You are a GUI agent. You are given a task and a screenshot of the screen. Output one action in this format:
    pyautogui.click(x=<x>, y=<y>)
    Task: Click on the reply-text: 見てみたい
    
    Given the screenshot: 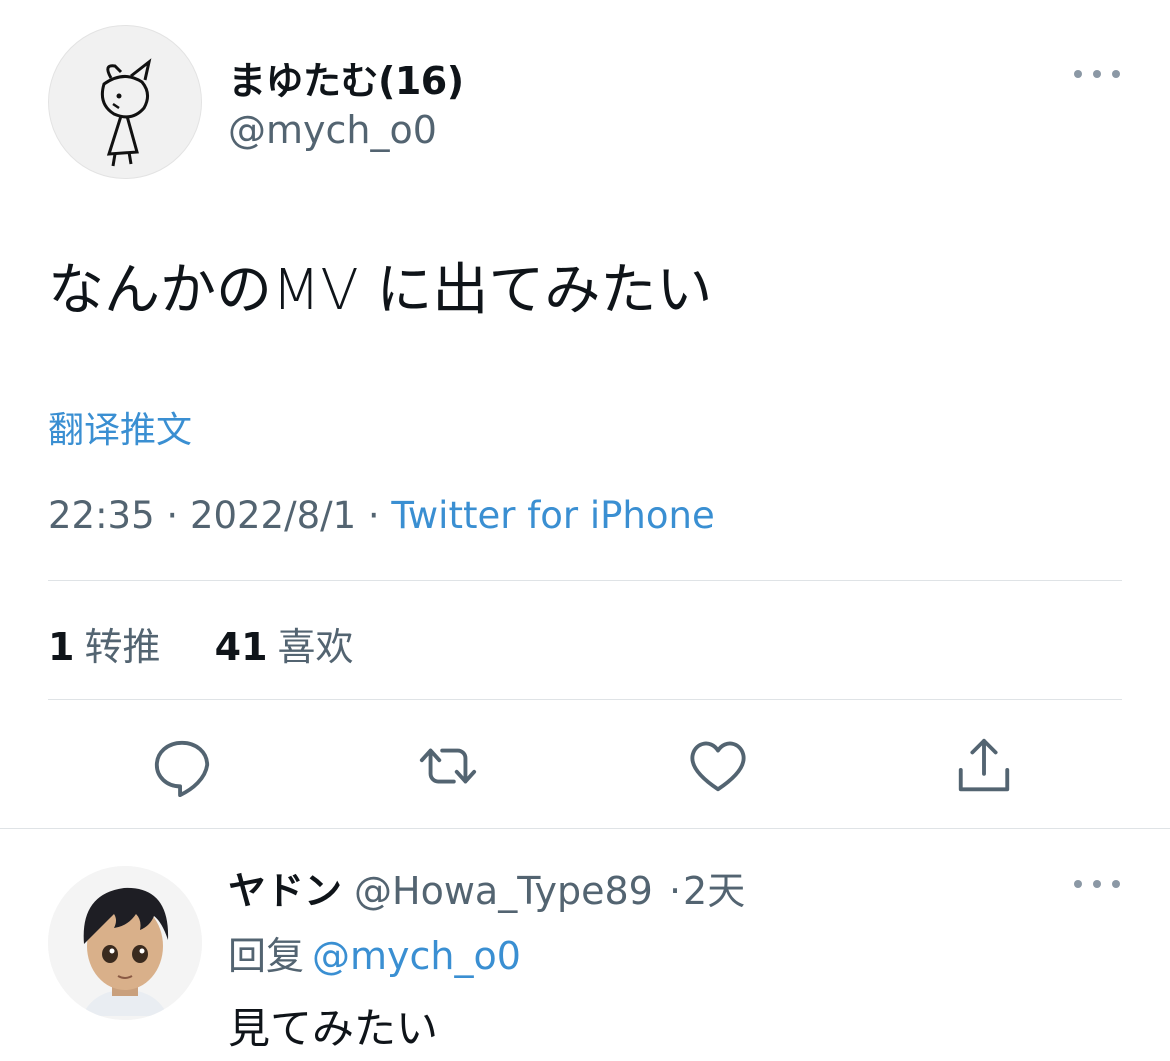 What is the action you would take?
    pyautogui.click(x=333, y=1028)
    